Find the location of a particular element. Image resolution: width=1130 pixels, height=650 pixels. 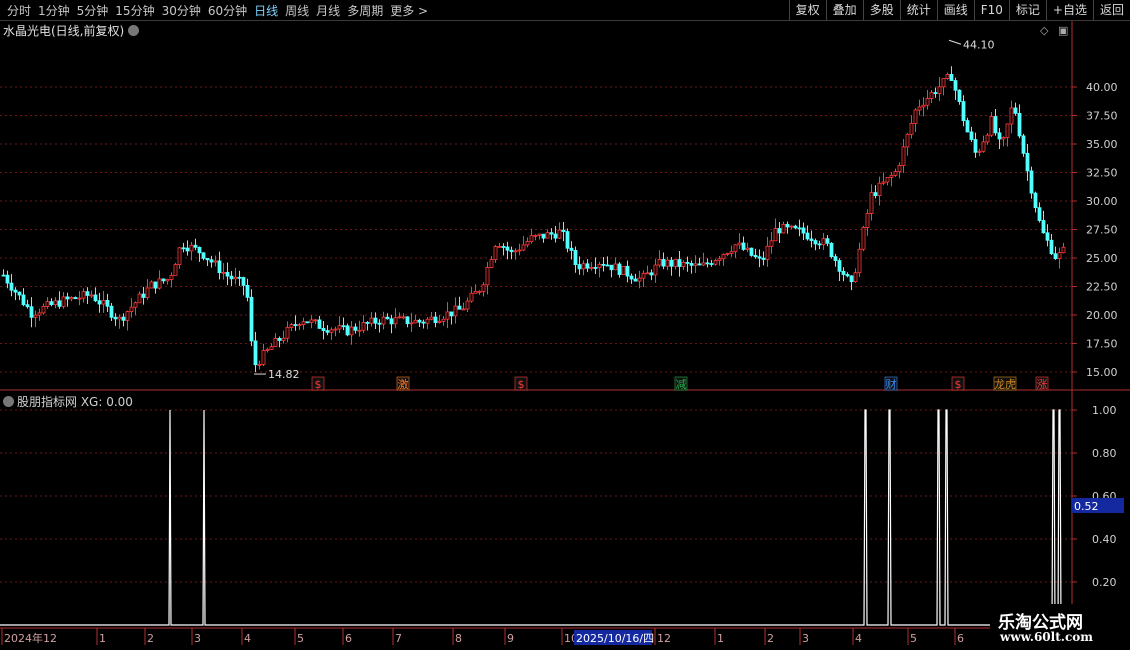

price-tick-label: 40.00 is located at coordinates (1102, 87).